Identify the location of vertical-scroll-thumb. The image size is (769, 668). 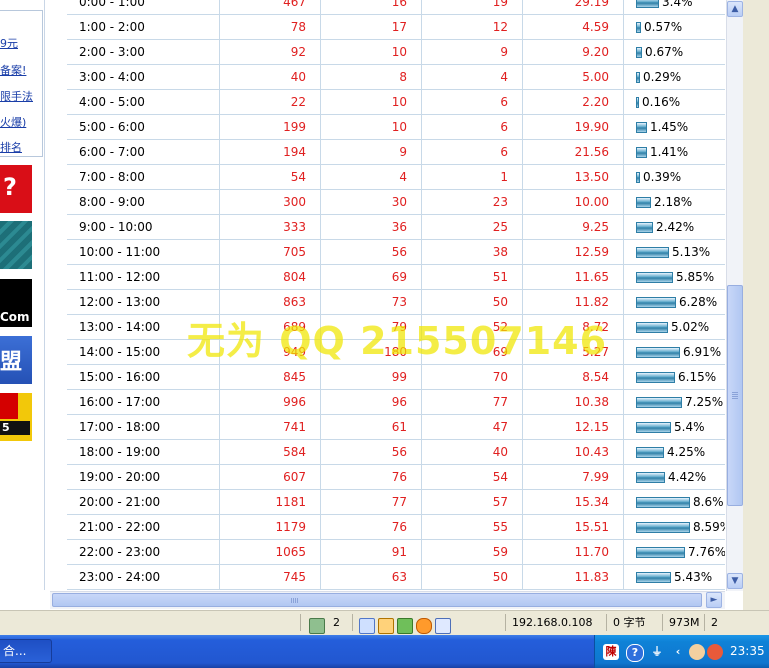
(735, 395).